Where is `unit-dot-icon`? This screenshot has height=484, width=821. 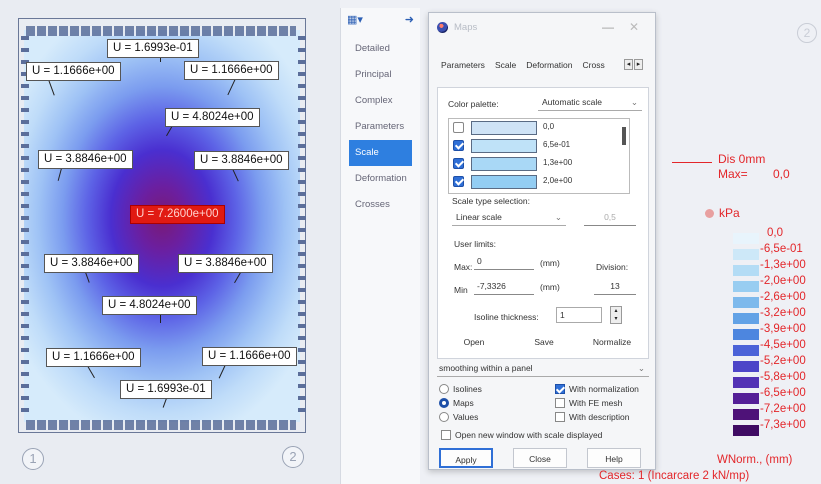
unit-dot-icon is located at coordinates (709, 213).